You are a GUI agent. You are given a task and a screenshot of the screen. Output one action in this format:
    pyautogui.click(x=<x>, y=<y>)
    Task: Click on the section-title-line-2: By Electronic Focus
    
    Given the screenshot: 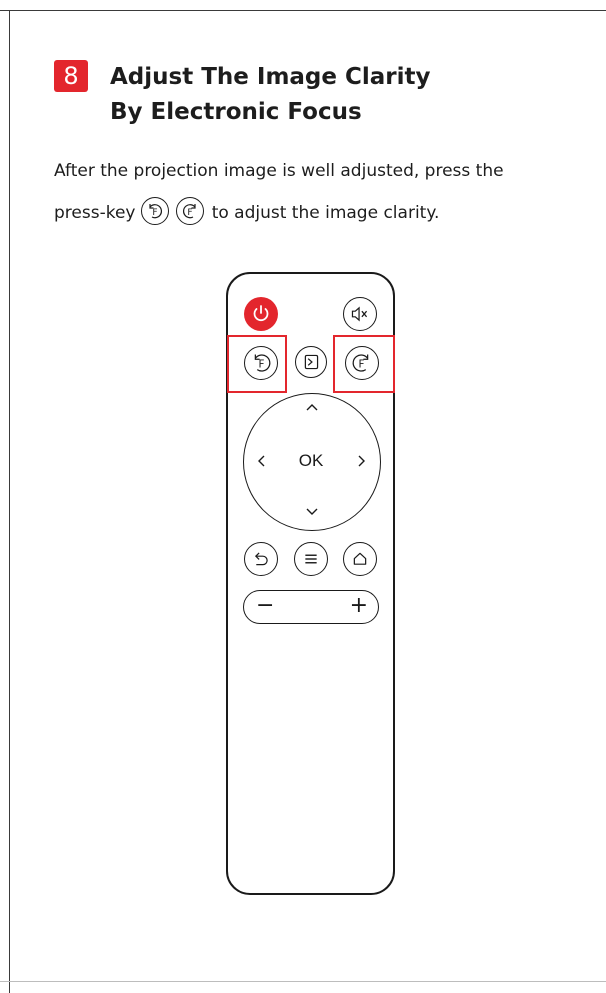 What is the action you would take?
    pyautogui.click(x=236, y=112)
    